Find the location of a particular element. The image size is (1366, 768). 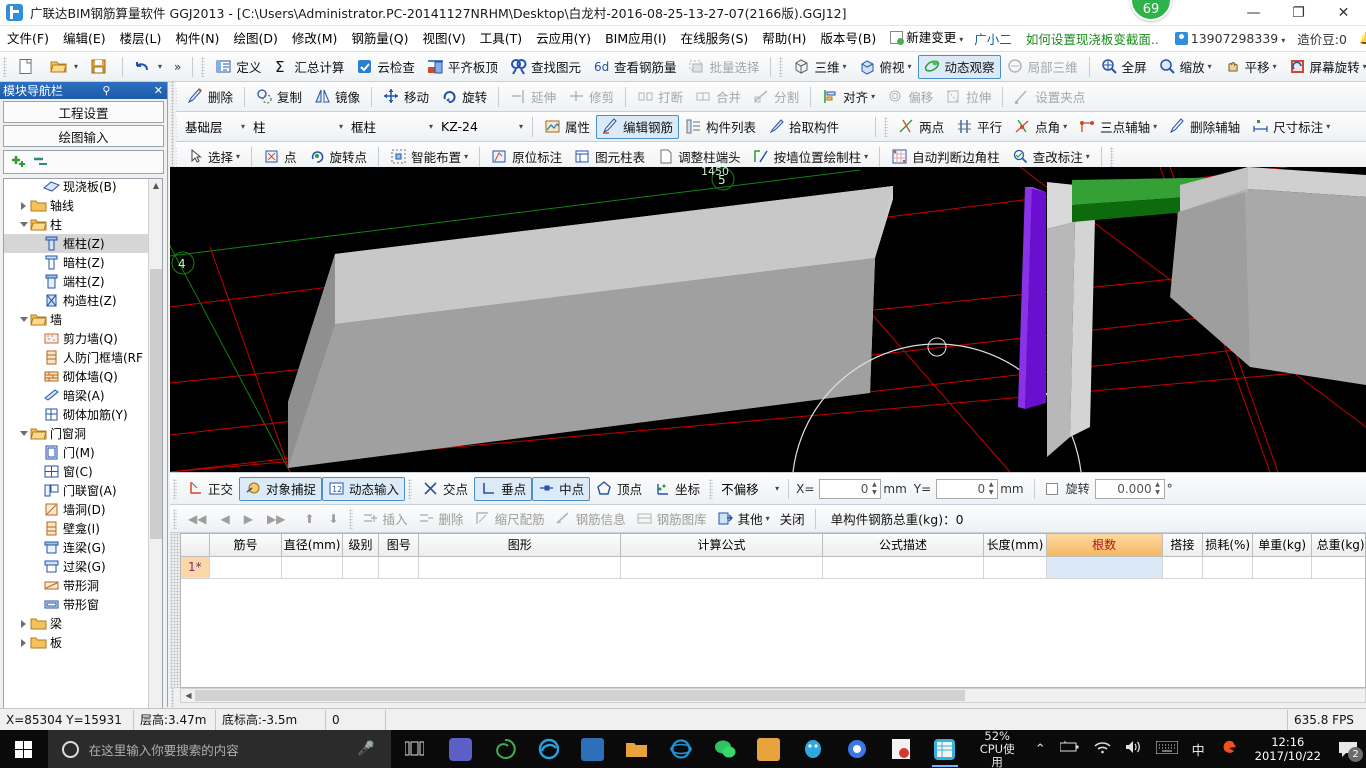

nav-prev-button: ◀ is located at coordinates (224, 519).